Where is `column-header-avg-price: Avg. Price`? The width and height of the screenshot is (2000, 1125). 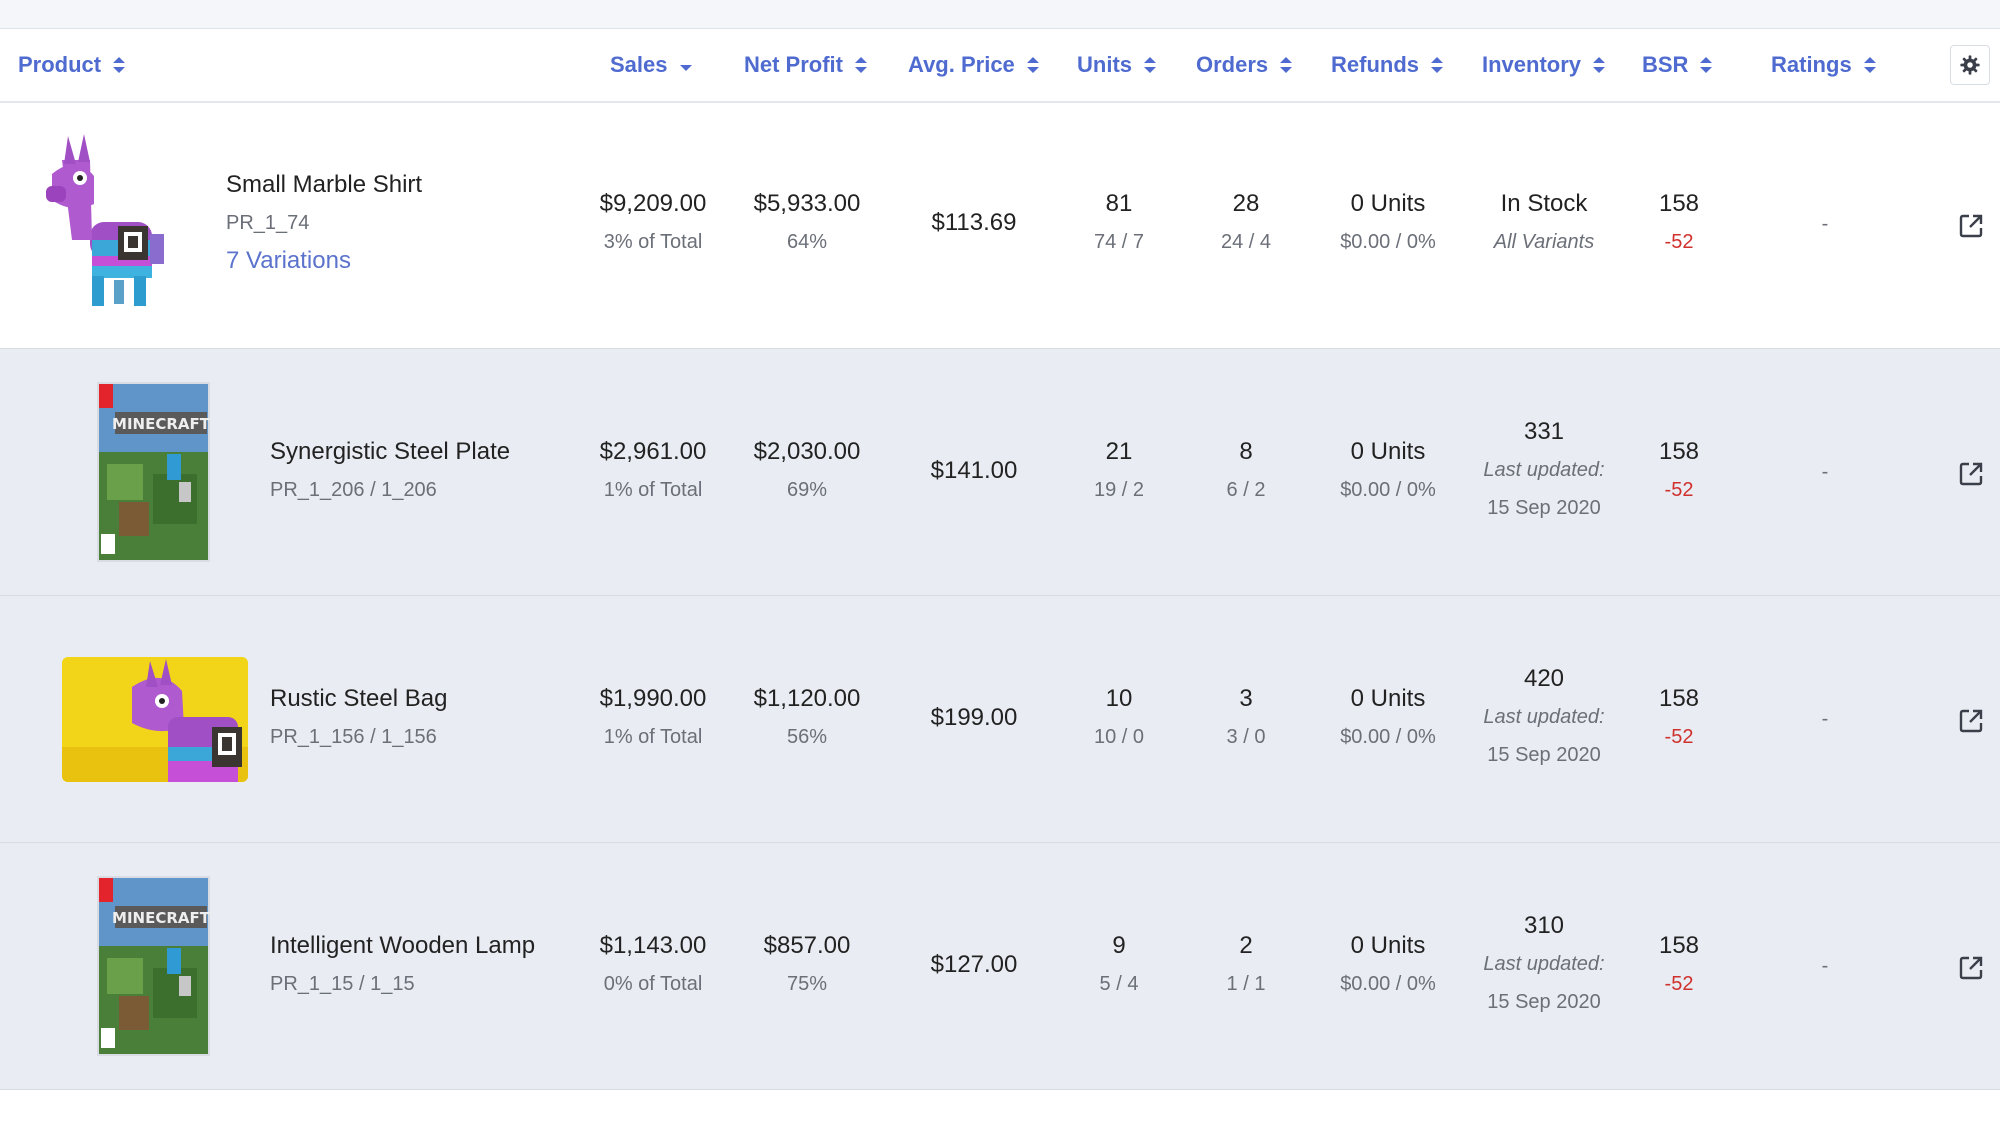
column-header-avg-price: Avg. Price is located at coordinates (973, 65).